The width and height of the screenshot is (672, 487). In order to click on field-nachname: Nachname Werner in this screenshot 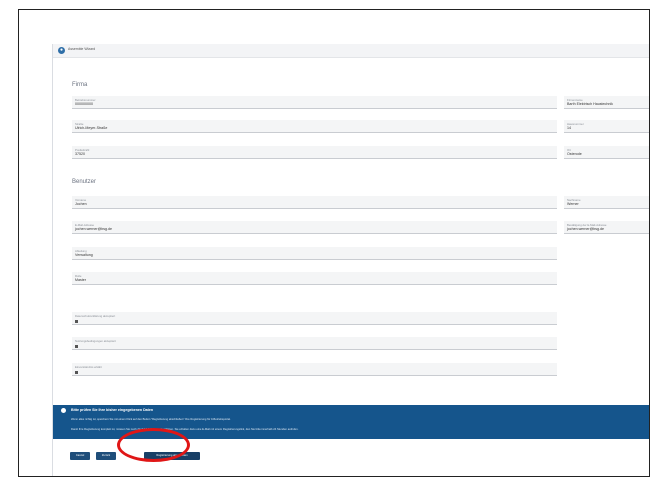, I will do `click(606, 202)`.